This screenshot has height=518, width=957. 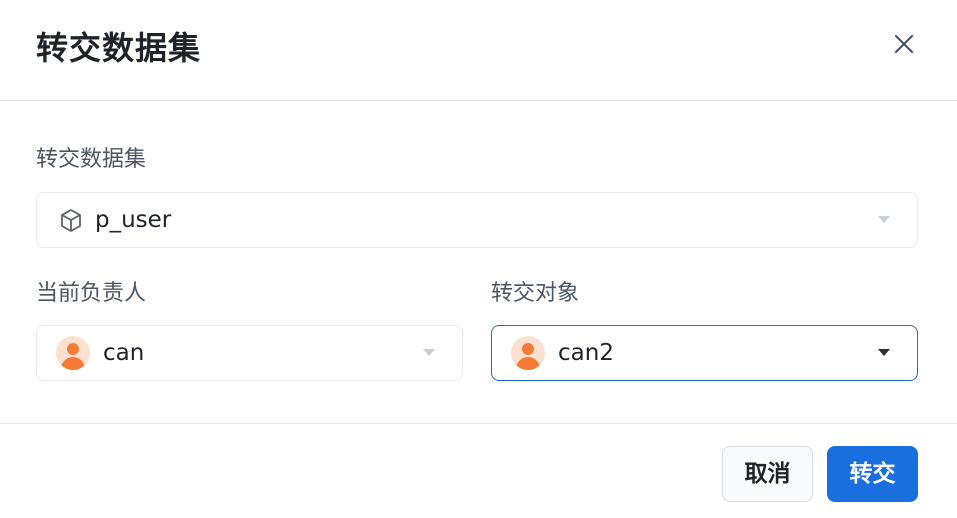 What do you see at coordinates (586, 353) in the screenshot?
I see `transfer-target-value: can2` at bounding box center [586, 353].